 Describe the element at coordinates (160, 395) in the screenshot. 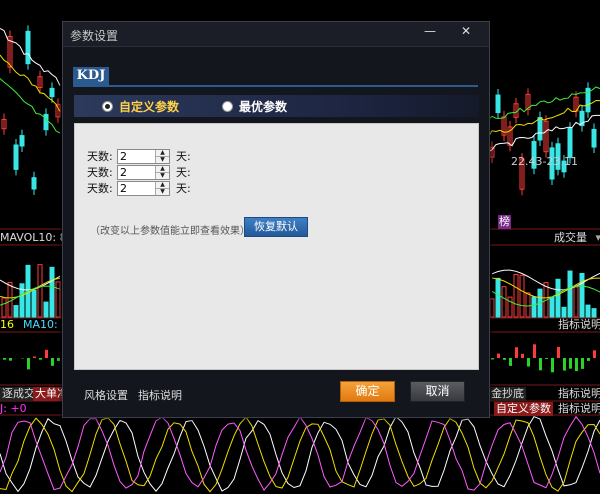

I see `indicator-desc-link: 指标说明` at that location.